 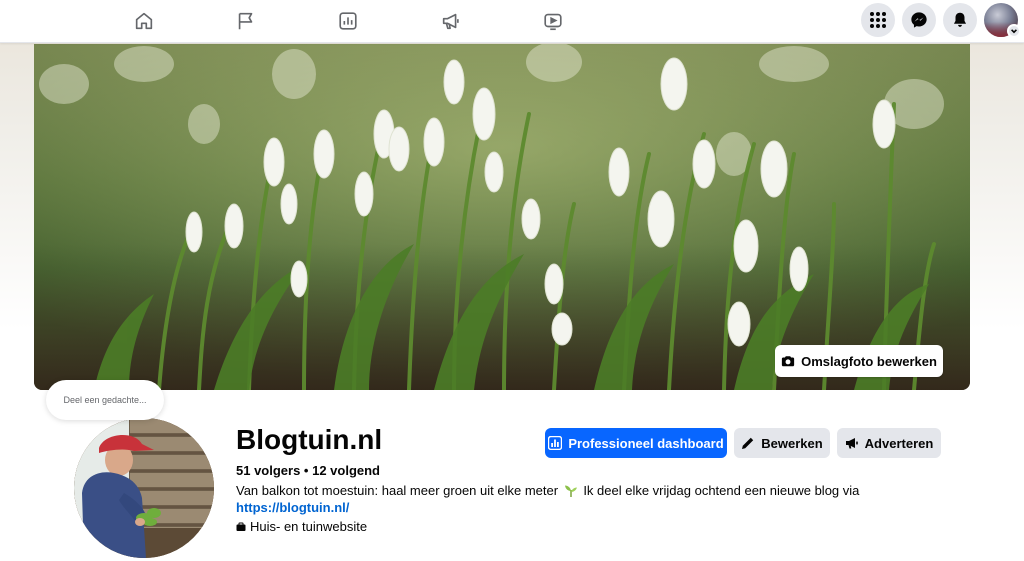 What do you see at coordinates (308, 470) in the screenshot?
I see `followers-count: 51 volgers • 12 volgend` at bounding box center [308, 470].